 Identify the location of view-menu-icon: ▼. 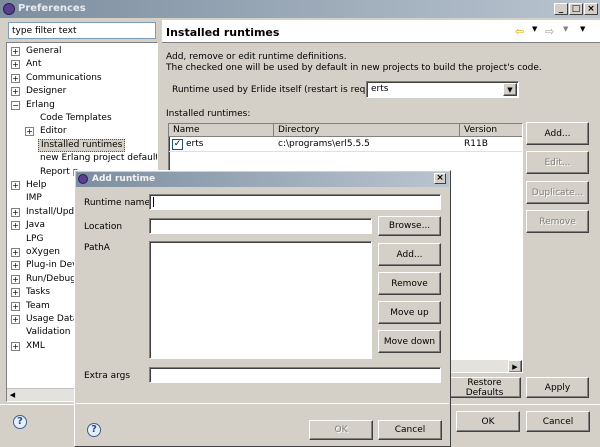
(582, 29).